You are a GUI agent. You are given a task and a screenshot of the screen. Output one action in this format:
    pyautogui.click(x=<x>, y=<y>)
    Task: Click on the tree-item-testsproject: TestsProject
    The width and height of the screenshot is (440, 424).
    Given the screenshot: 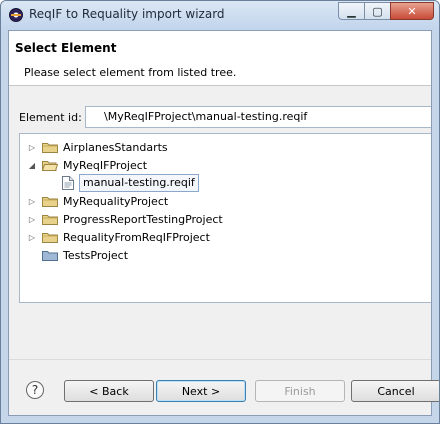 What is the action you would take?
    pyautogui.click(x=77, y=255)
    